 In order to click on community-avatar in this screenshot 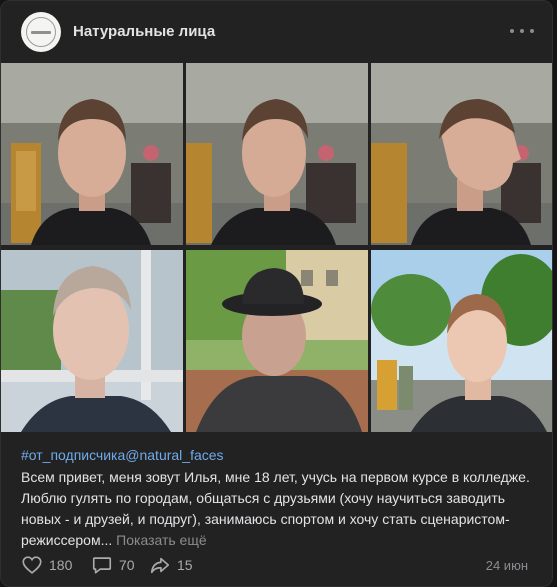, I will do `click(41, 32)`.